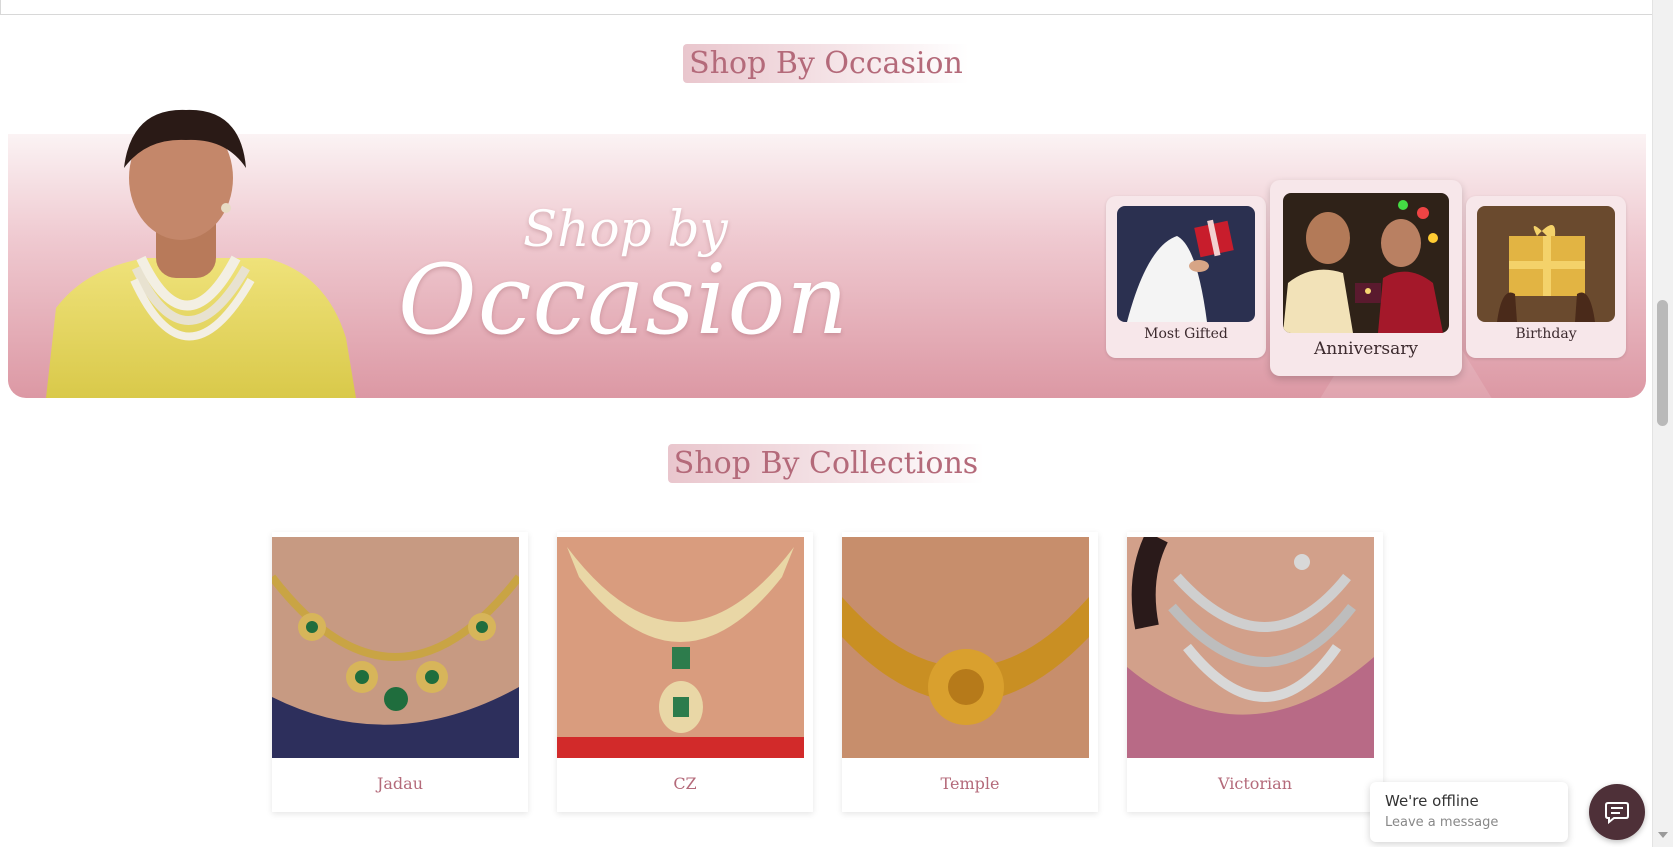  I want to click on jadau-necklace-photo, so click(395, 647).